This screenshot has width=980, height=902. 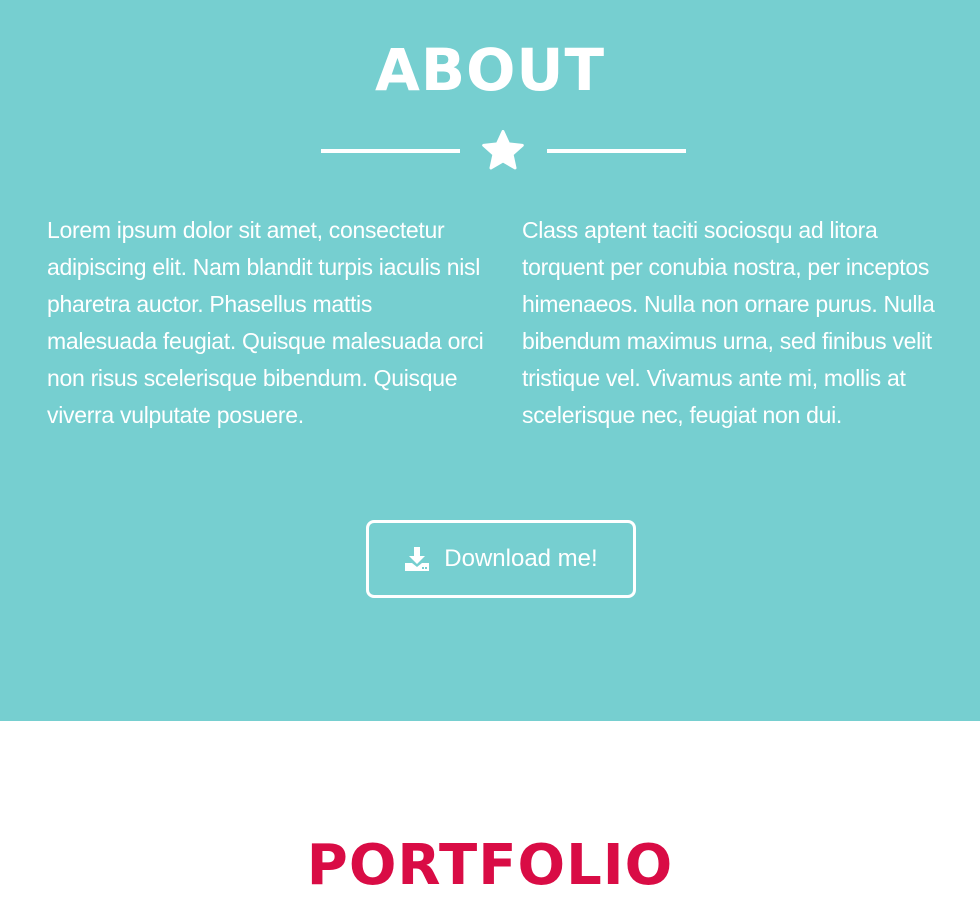 What do you see at coordinates (521, 558) in the screenshot?
I see `download-button-label: Download me!` at bounding box center [521, 558].